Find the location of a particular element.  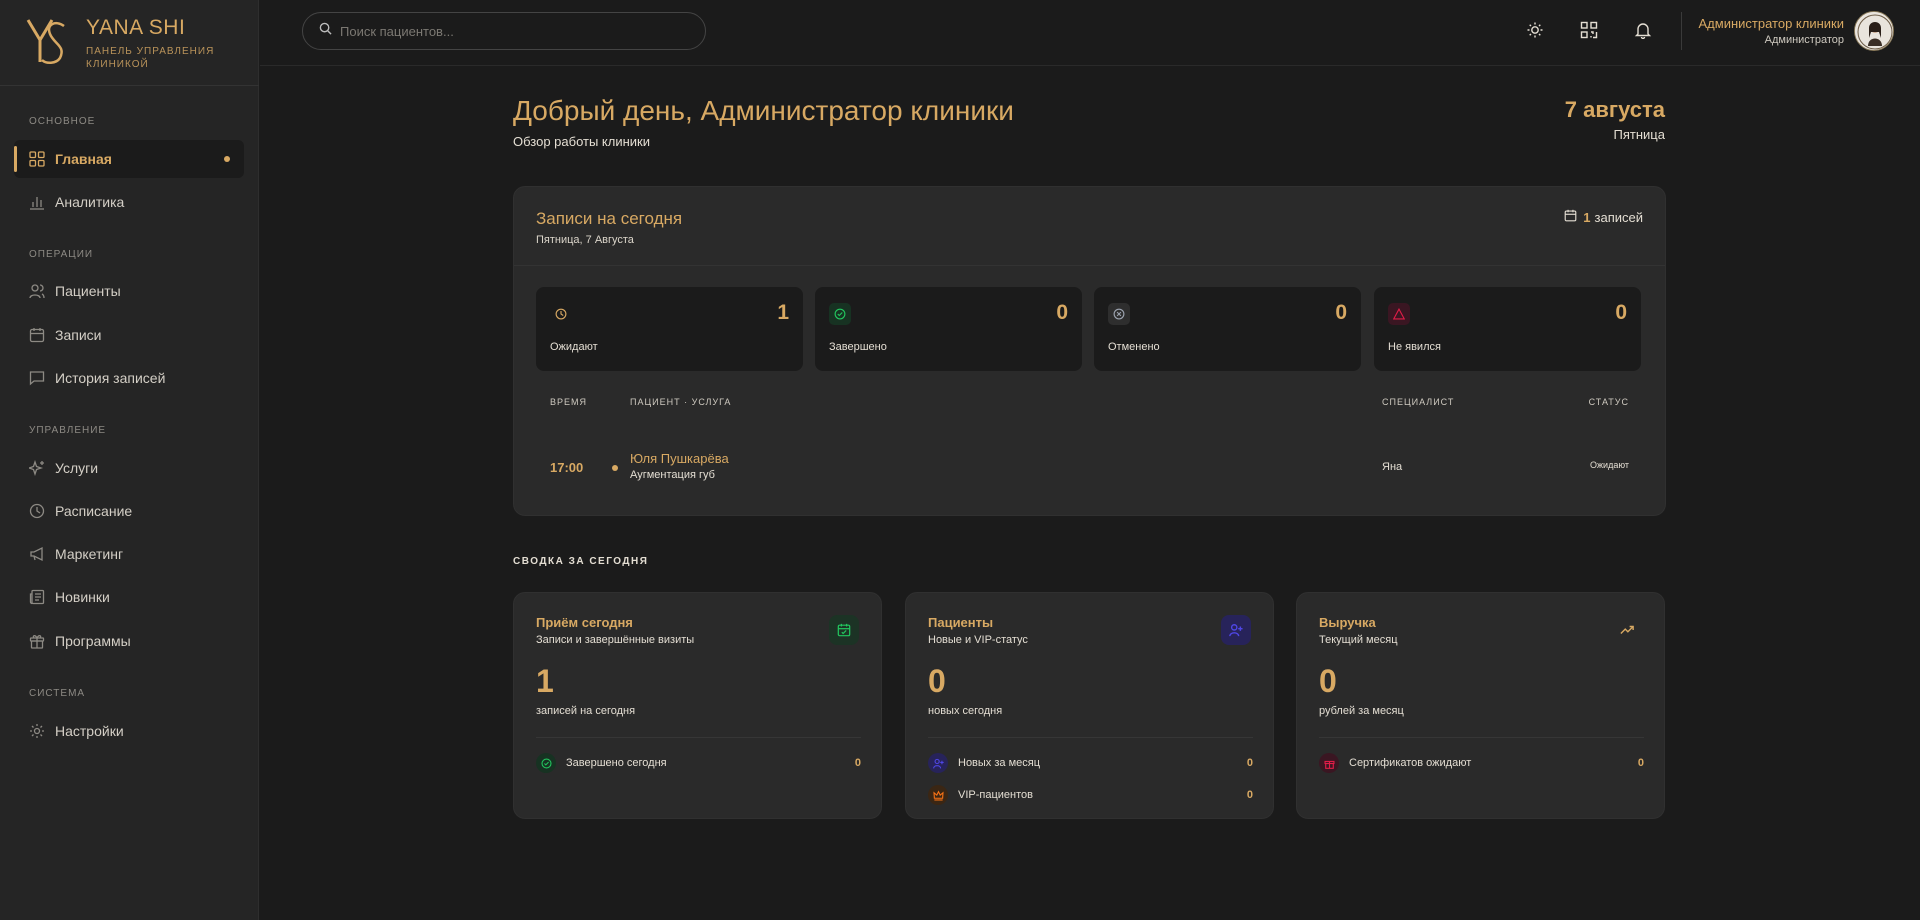

patient-name: Юля Пушкарёва is located at coordinates (679, 458).